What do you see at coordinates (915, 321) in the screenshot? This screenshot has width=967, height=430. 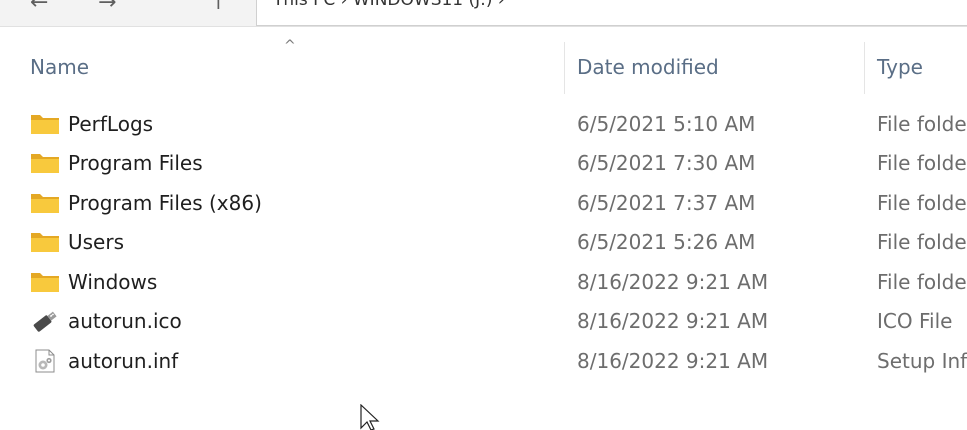 I see `file-type: ICO File` at bounding box center [915, 321].